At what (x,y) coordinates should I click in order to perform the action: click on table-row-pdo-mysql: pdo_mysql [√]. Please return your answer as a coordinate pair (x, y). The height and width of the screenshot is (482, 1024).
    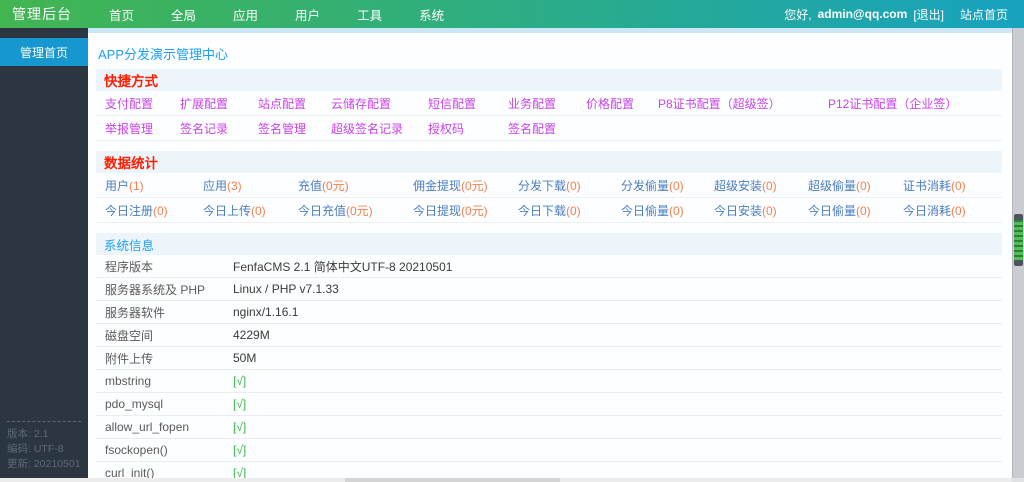
    Looking at the image, I should click on (549, 404).